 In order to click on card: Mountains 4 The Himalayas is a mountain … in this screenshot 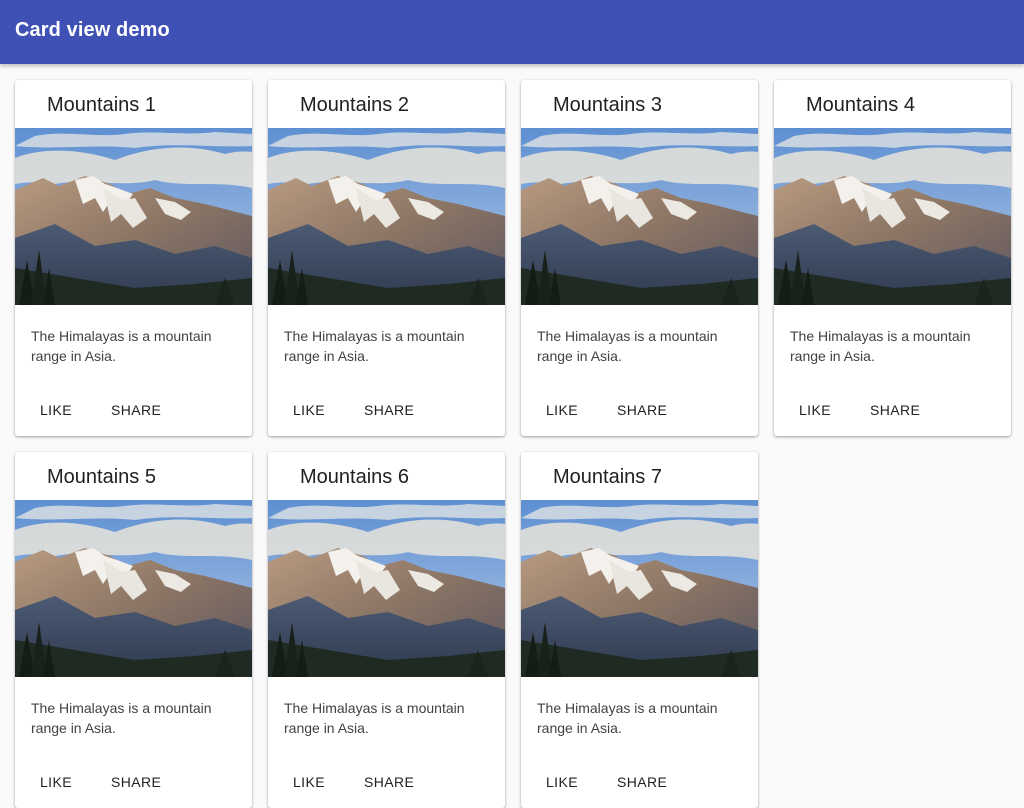, I will do `click(892, 258)`.